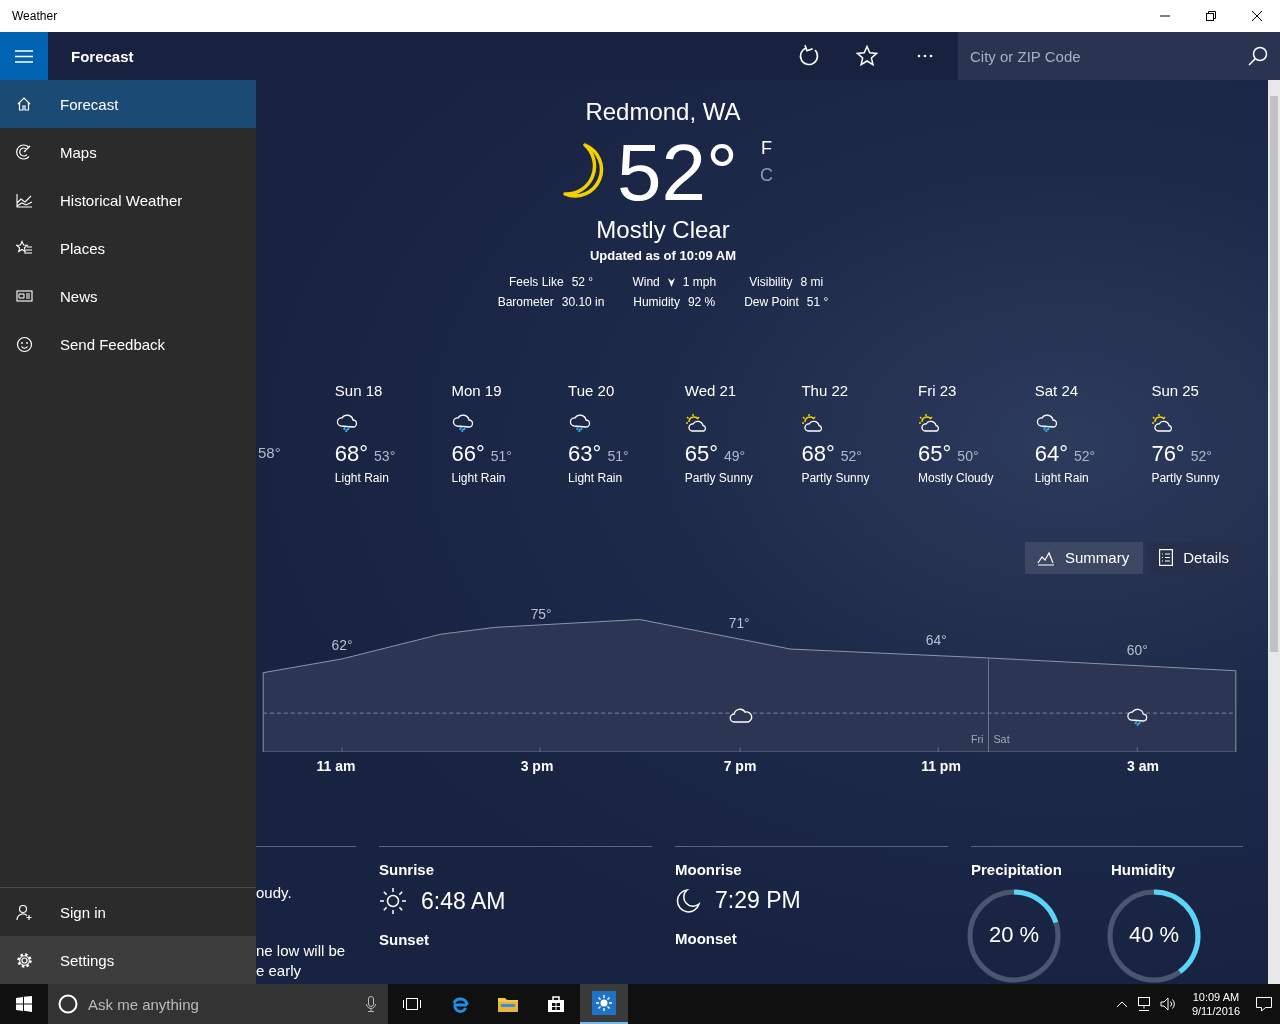  Describe the element at coordinates (741, 715) in the screenshot. I see `cloud-icon` at that location.